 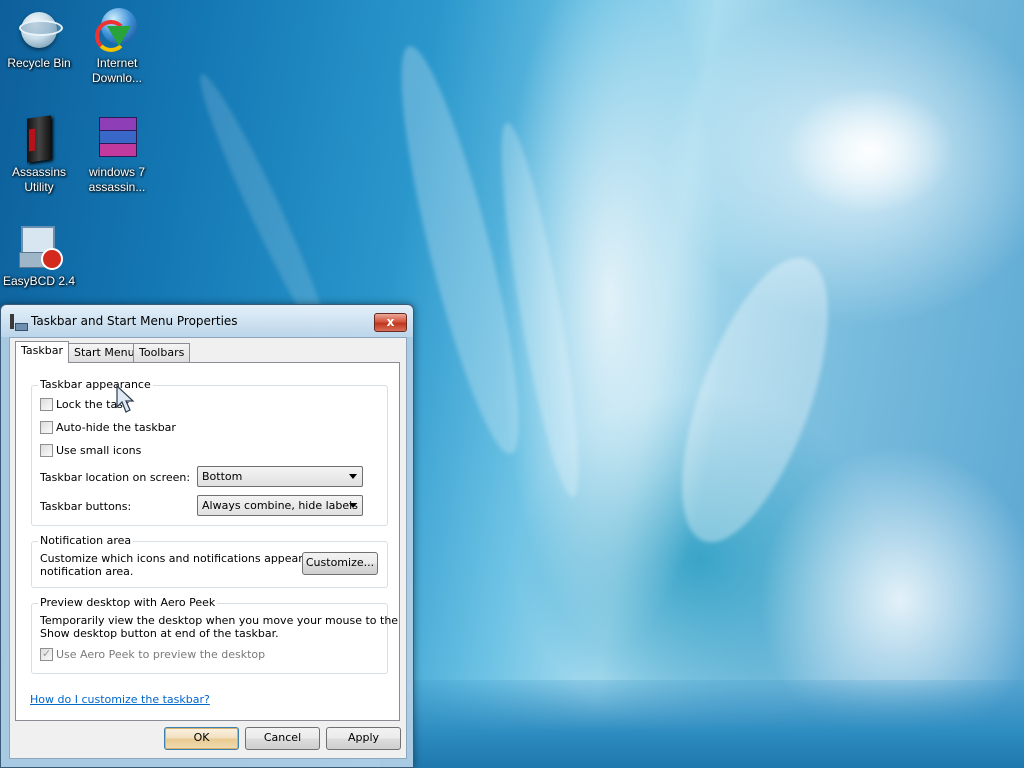 I want to click on tab-label: Taskbar, so click(x=42, y=350).